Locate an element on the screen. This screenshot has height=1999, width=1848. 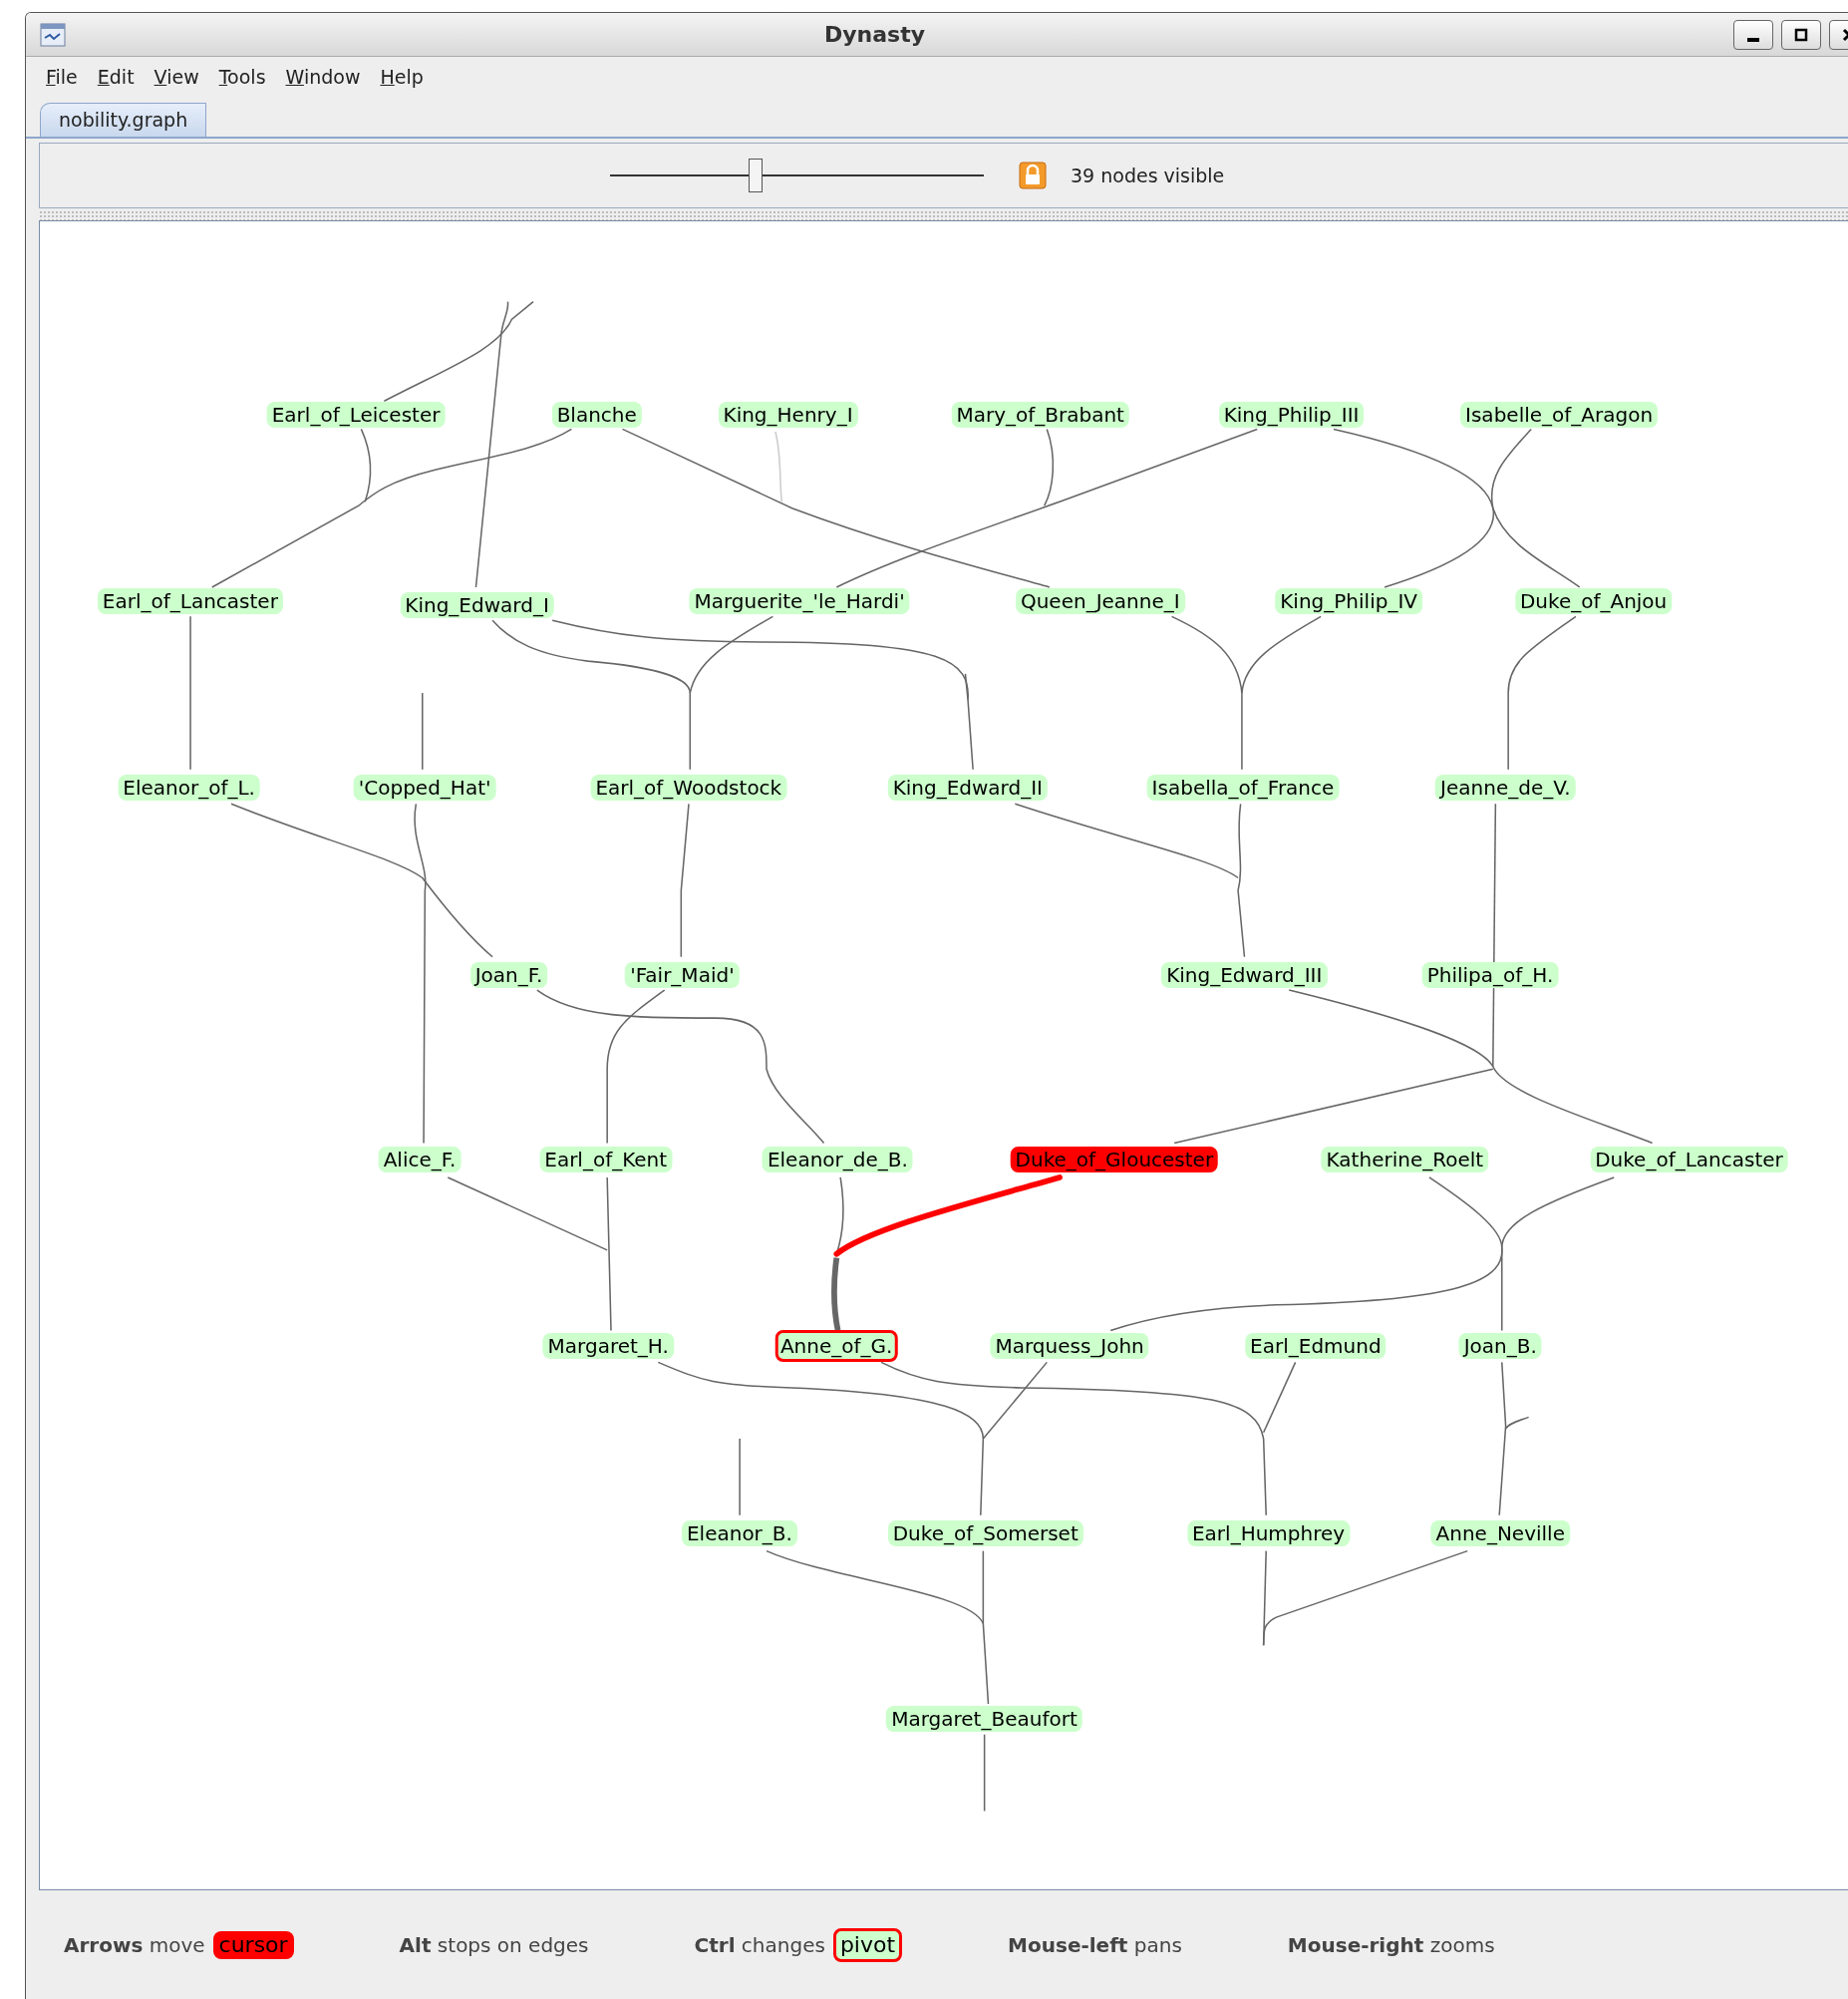
graph-node: Duke_of_Somerset is located at coordinates (985, 1532).